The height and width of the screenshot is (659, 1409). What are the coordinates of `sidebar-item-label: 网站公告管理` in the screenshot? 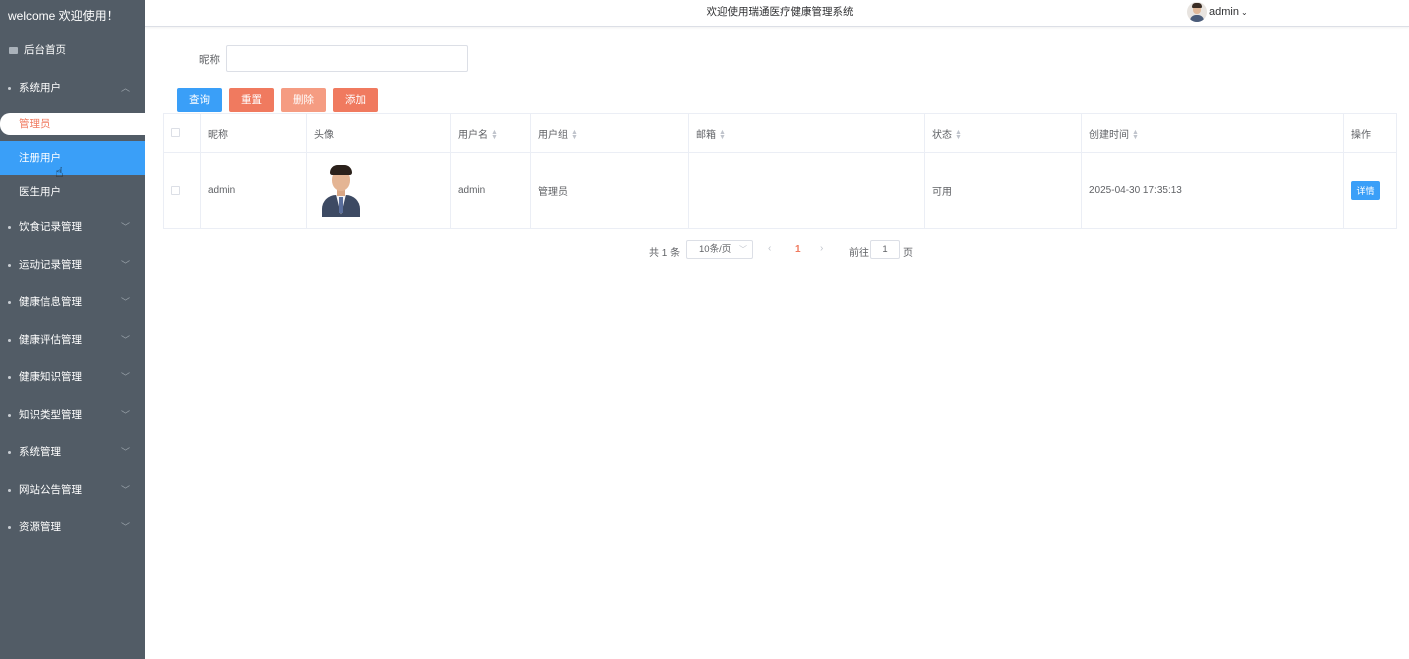 It's located at (50, 489).